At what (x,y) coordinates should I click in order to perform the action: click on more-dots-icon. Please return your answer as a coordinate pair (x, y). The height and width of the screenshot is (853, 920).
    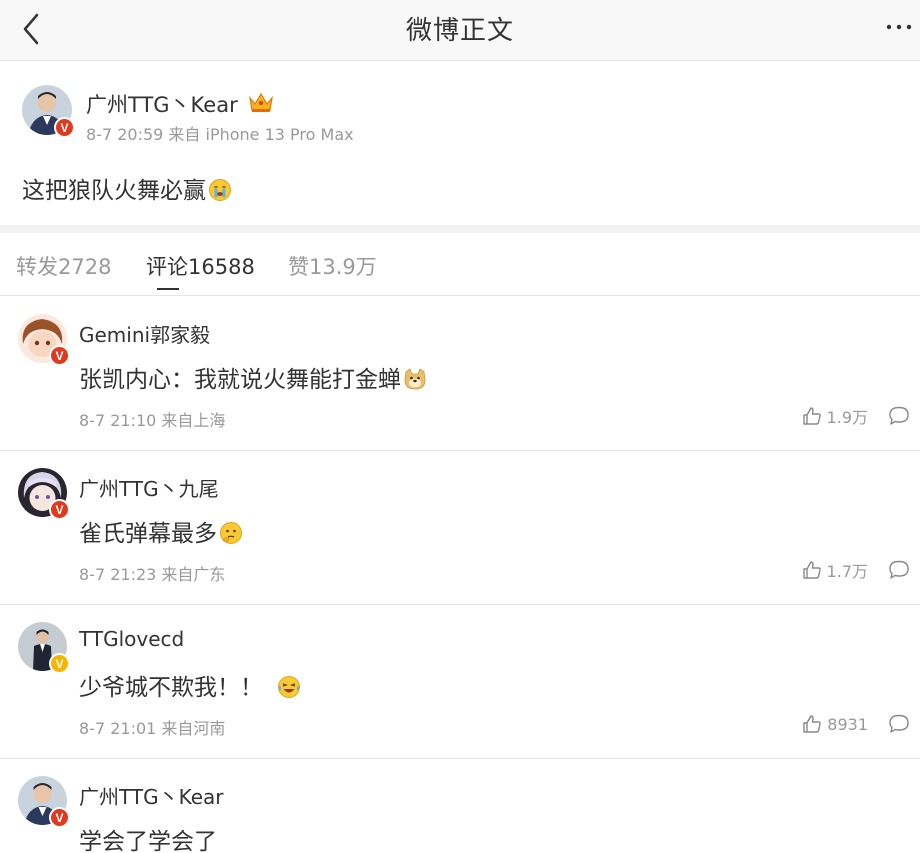
    Looking at the image, I should click on (899, 27).